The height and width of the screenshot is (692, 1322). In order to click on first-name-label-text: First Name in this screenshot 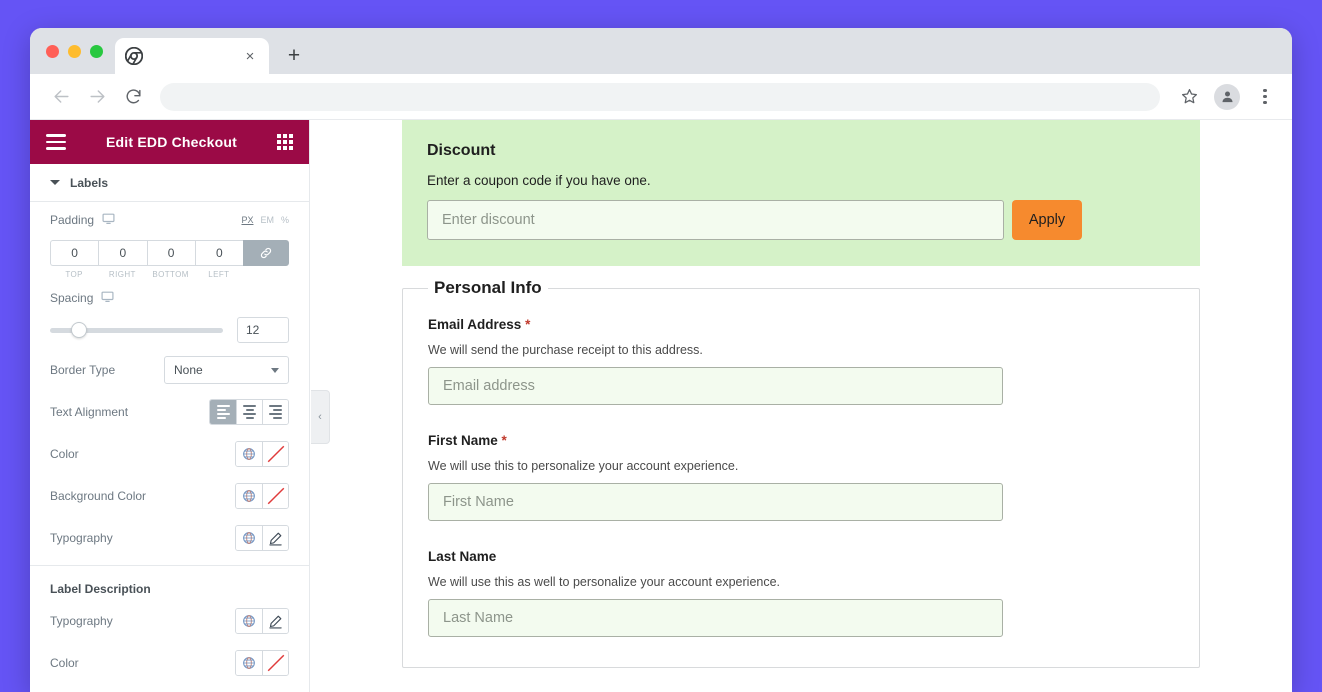, I will do `click(463, 440)`.